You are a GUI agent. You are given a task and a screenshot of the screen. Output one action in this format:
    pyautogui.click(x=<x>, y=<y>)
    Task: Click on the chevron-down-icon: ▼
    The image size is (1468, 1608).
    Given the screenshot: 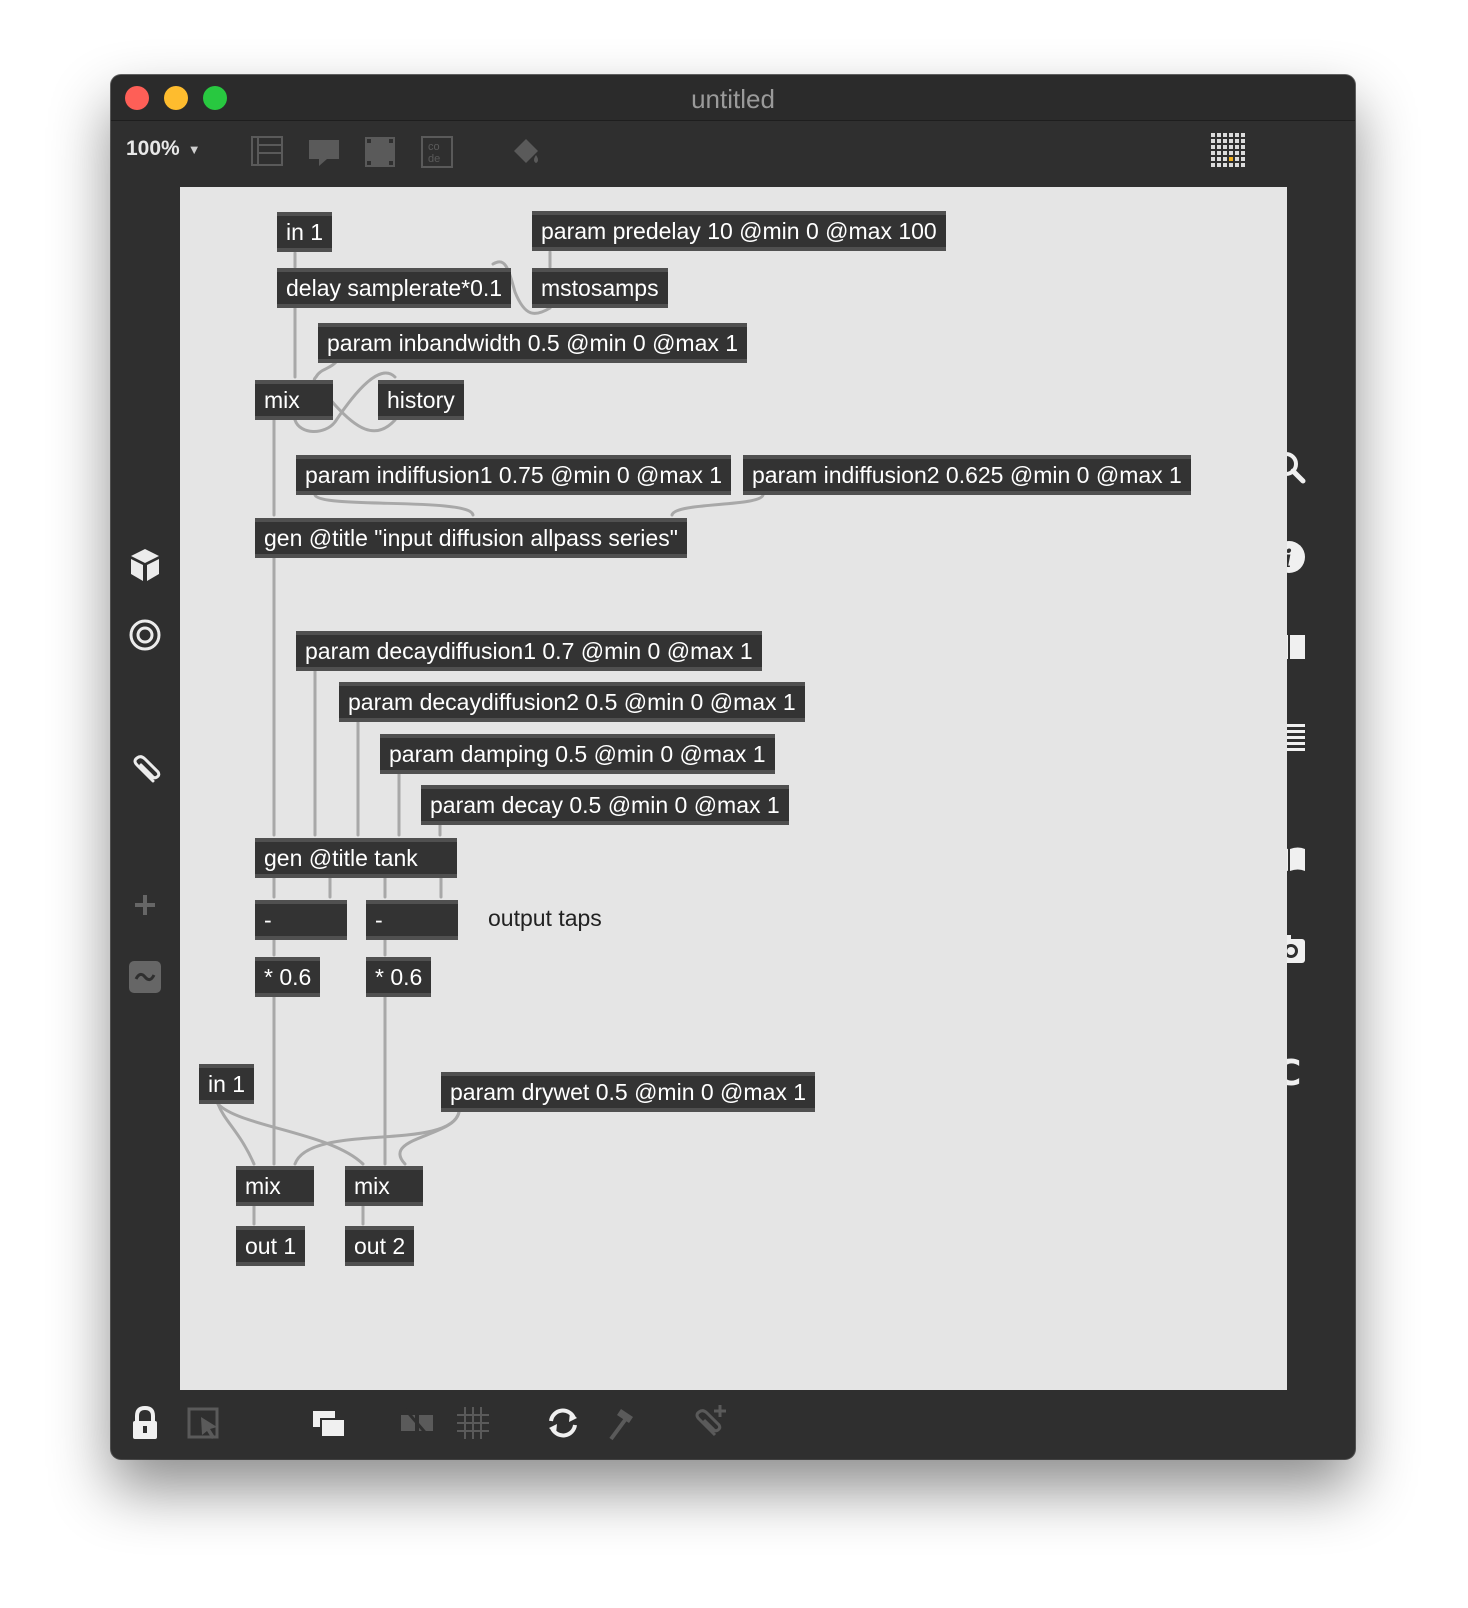 What is the action you would take?
    pyautogui.click(x=194, y=149)
    